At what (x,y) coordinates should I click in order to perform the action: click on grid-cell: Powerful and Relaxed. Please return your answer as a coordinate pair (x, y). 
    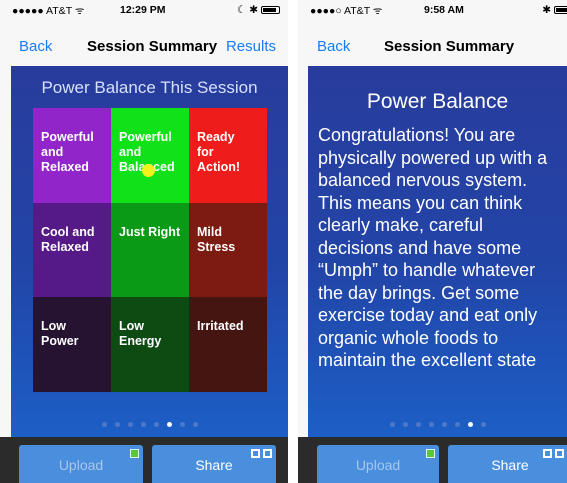
    Looking at the image, I should click on (72, 155).